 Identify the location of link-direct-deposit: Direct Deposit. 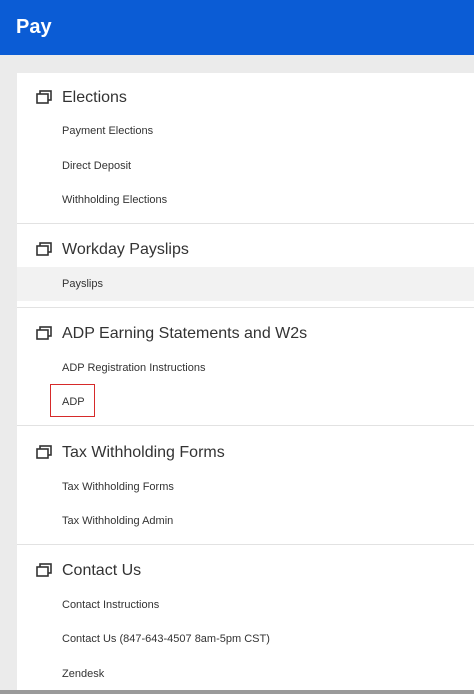
(245, 166).